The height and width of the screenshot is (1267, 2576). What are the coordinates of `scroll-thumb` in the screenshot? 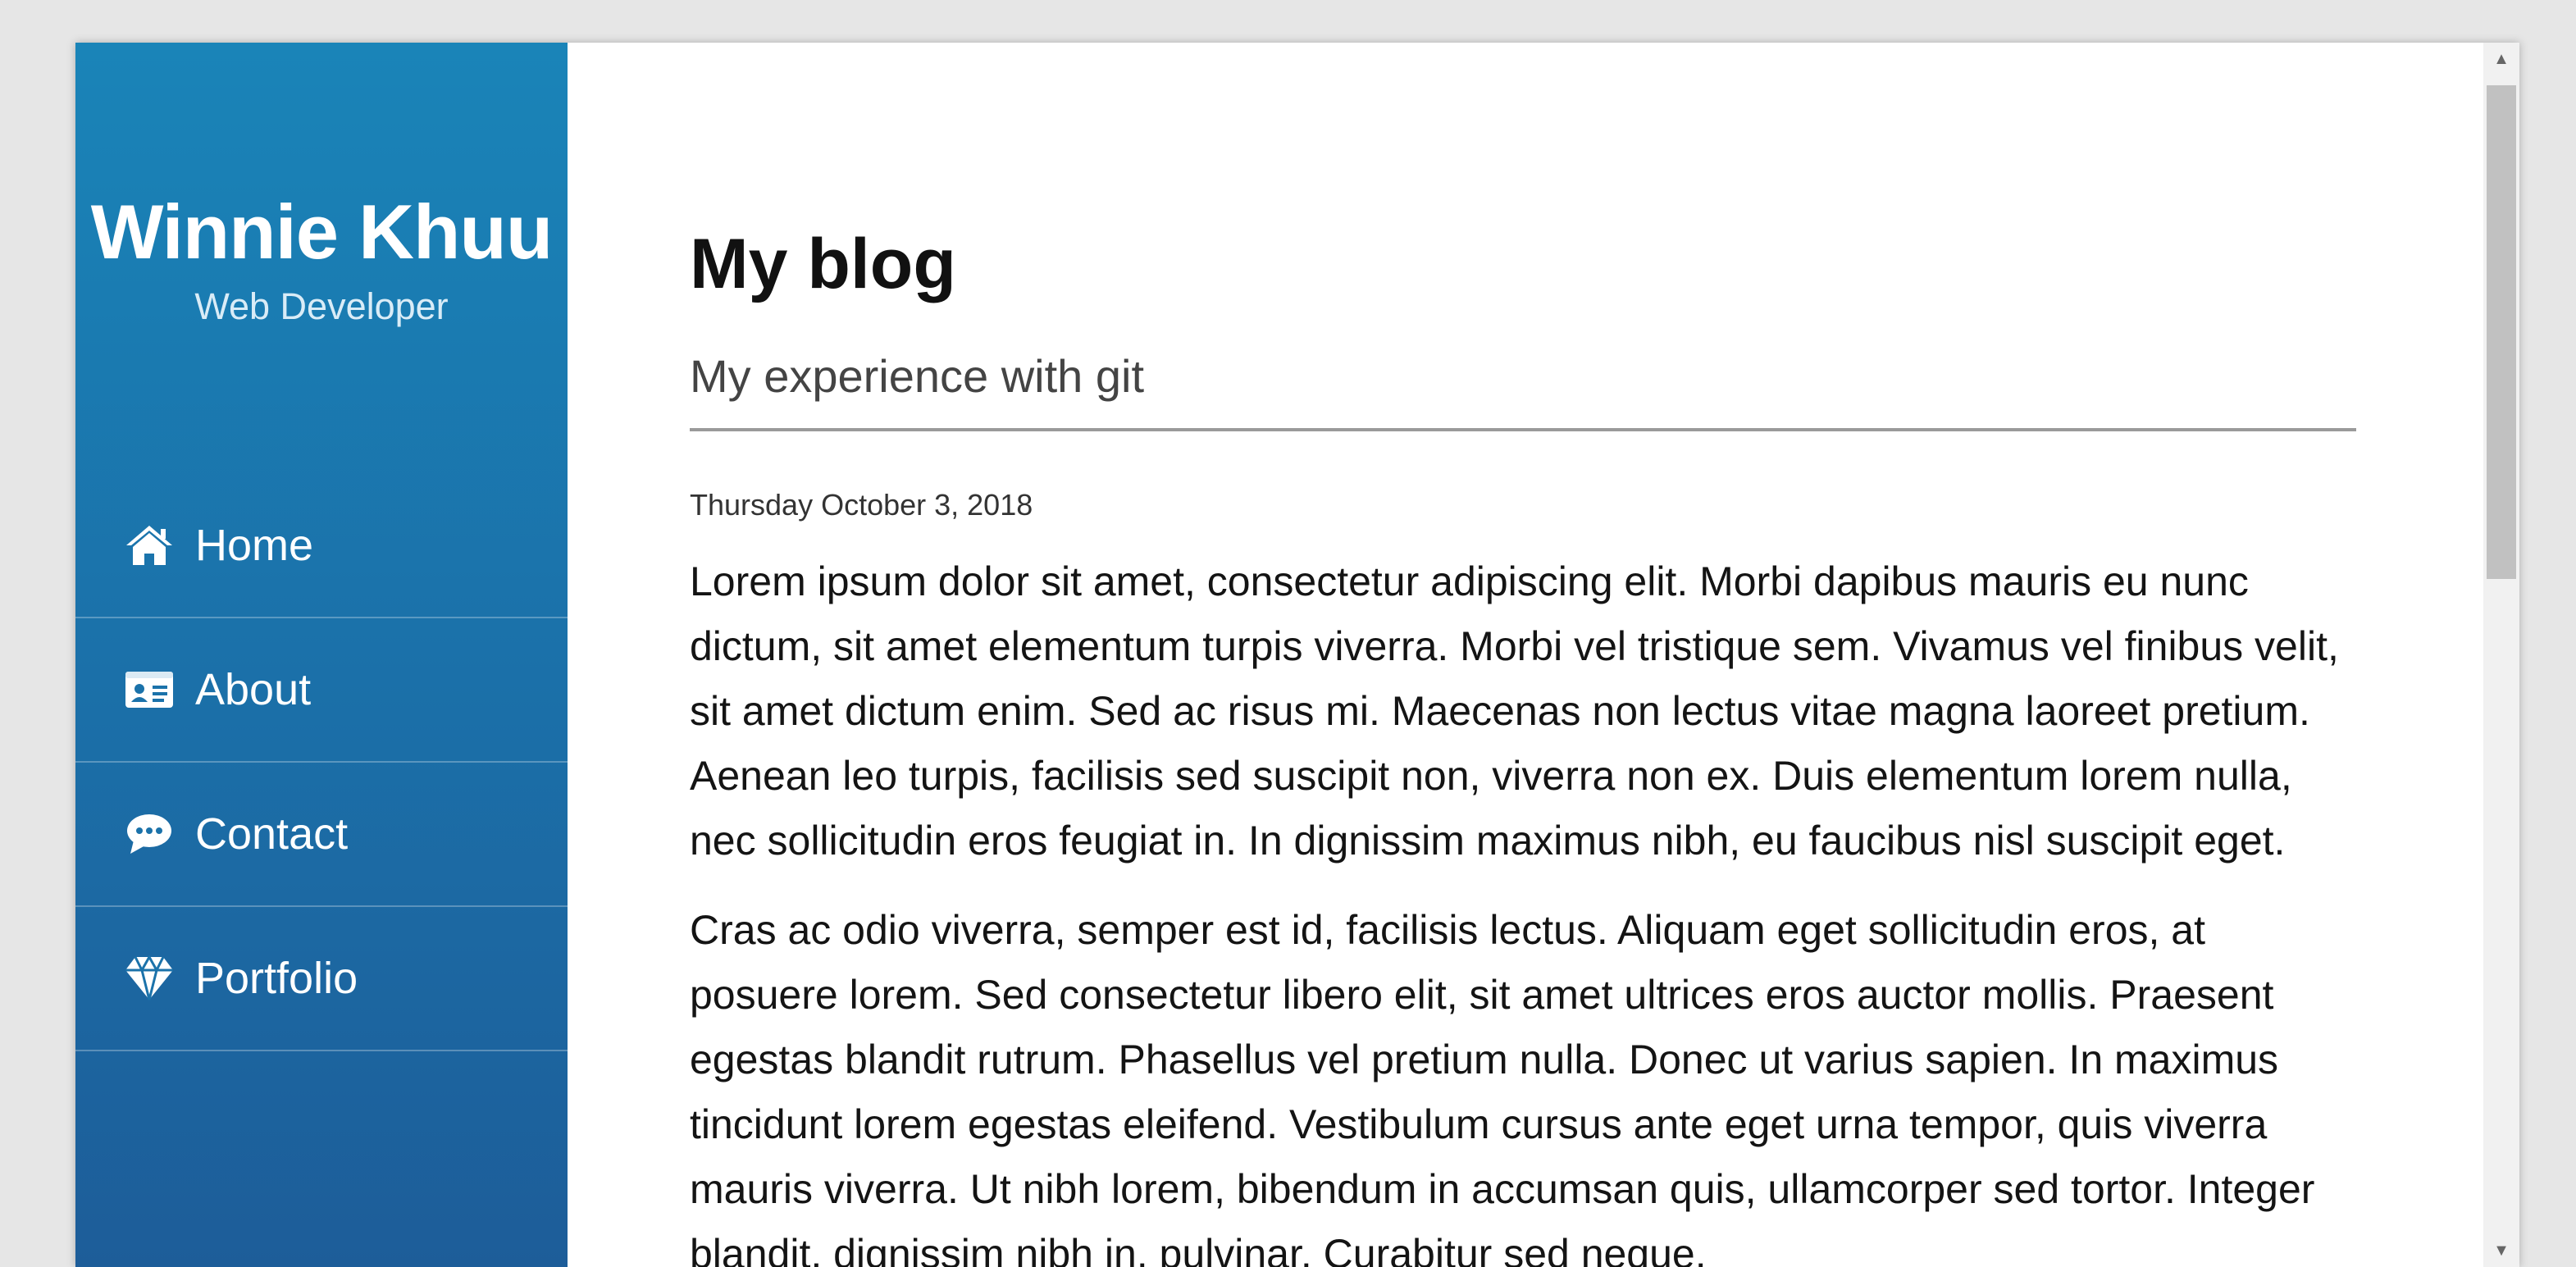 It's located at (2501, 332).